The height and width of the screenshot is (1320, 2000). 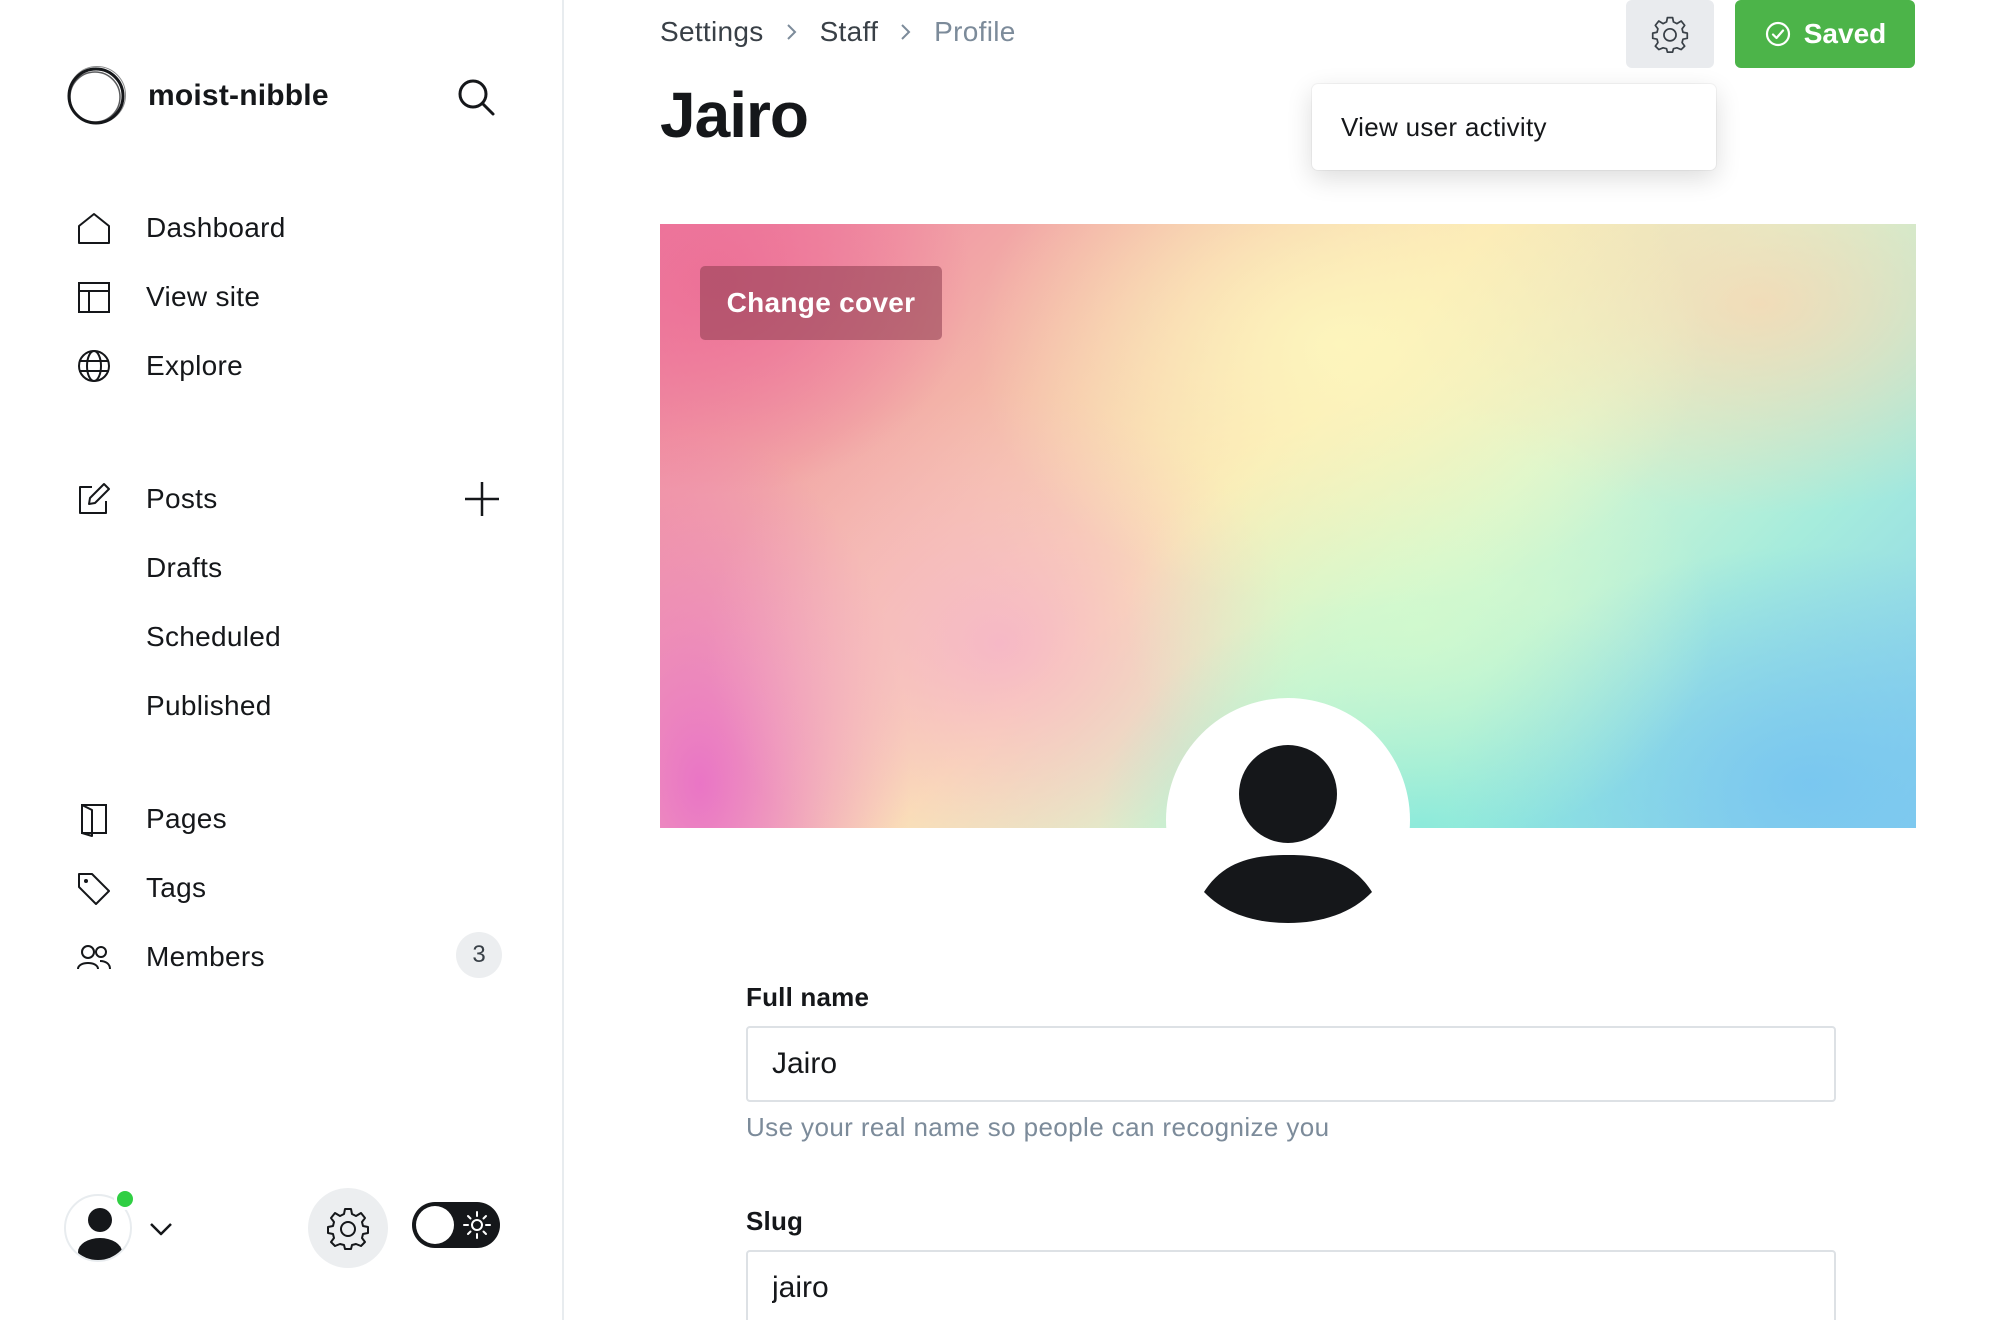 What do you see at coordinates (186, 818) in the screenshot?
I see `nav-pages-label: Pages` at bounding box center [186, 818].